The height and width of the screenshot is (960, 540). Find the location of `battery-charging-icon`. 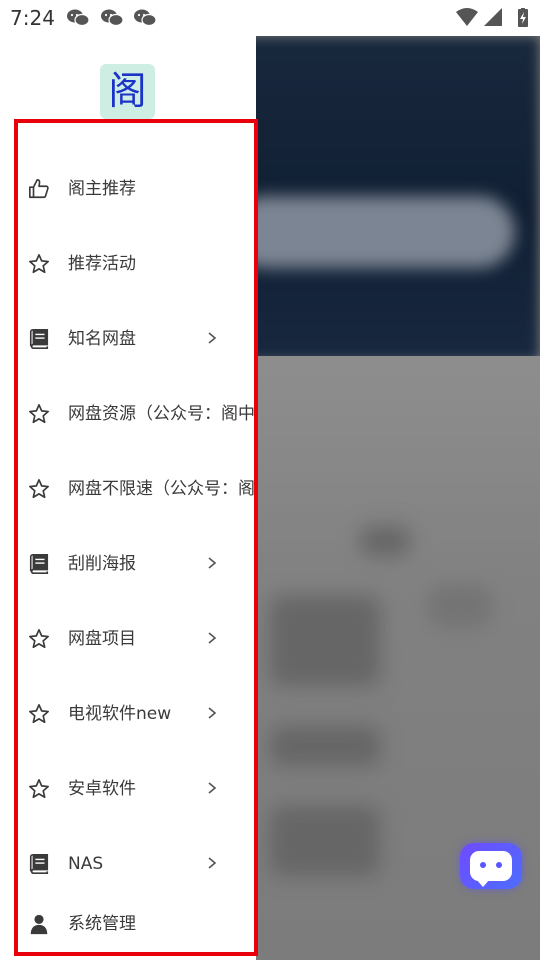

battery-charging-icon is located at coordinates (523, 17).